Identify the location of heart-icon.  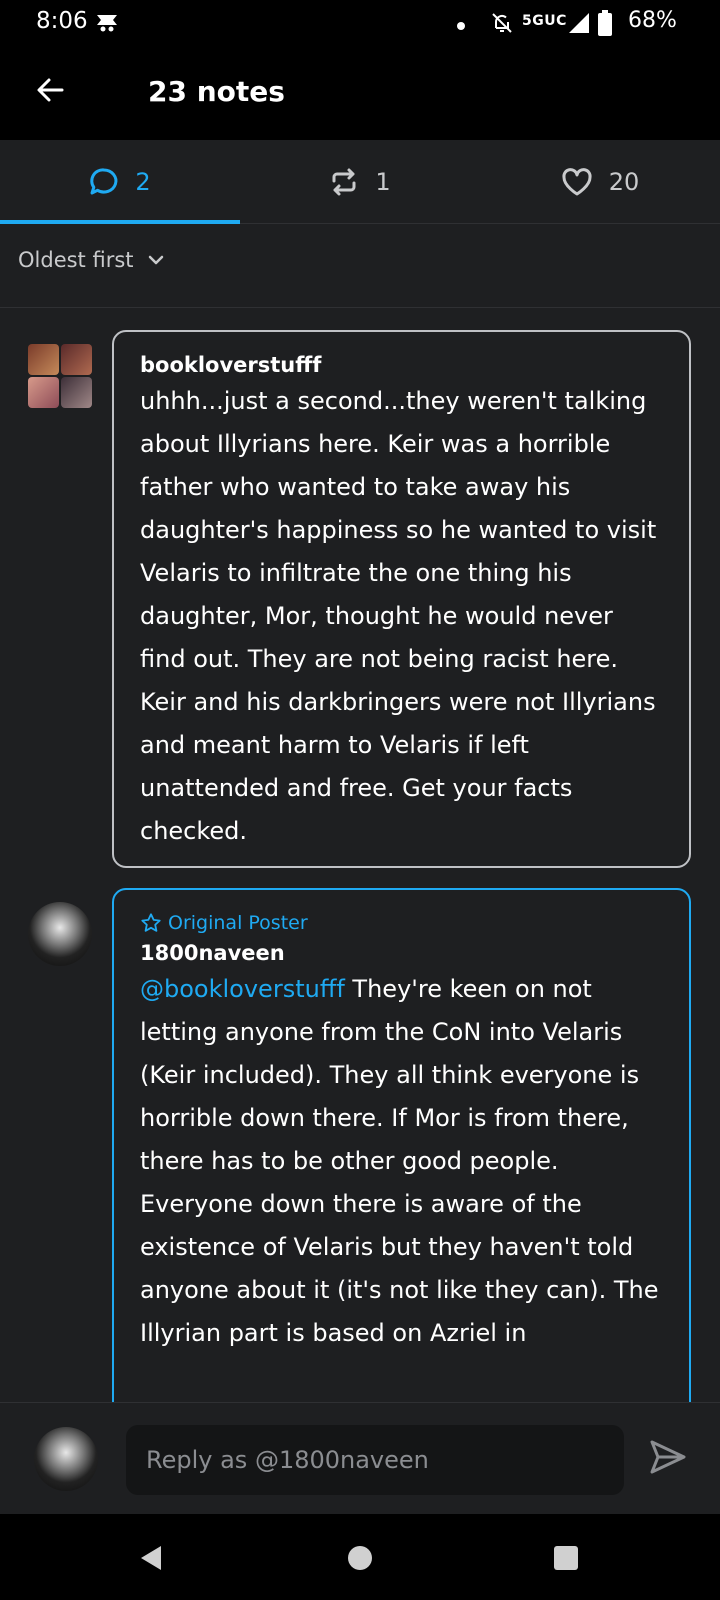
(577, 182).